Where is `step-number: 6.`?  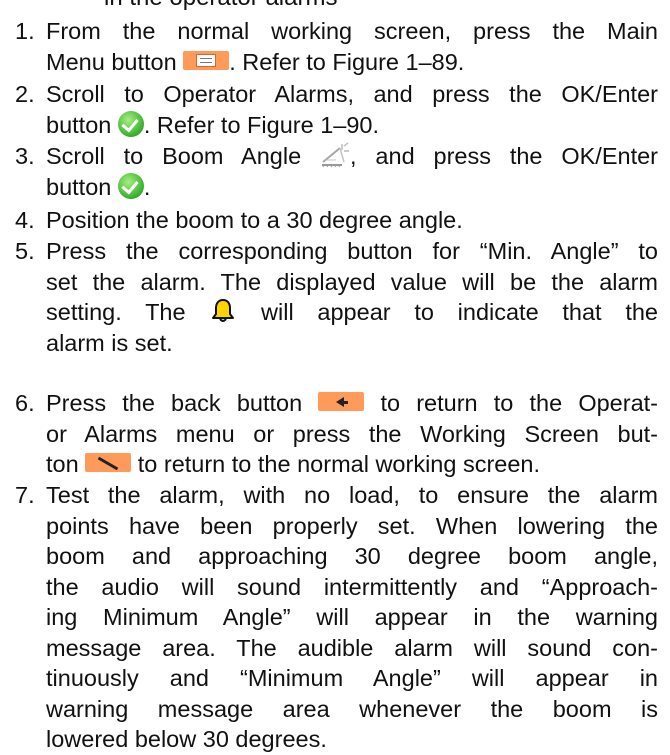
step-number: 6. is located at coordinates (25, 403).